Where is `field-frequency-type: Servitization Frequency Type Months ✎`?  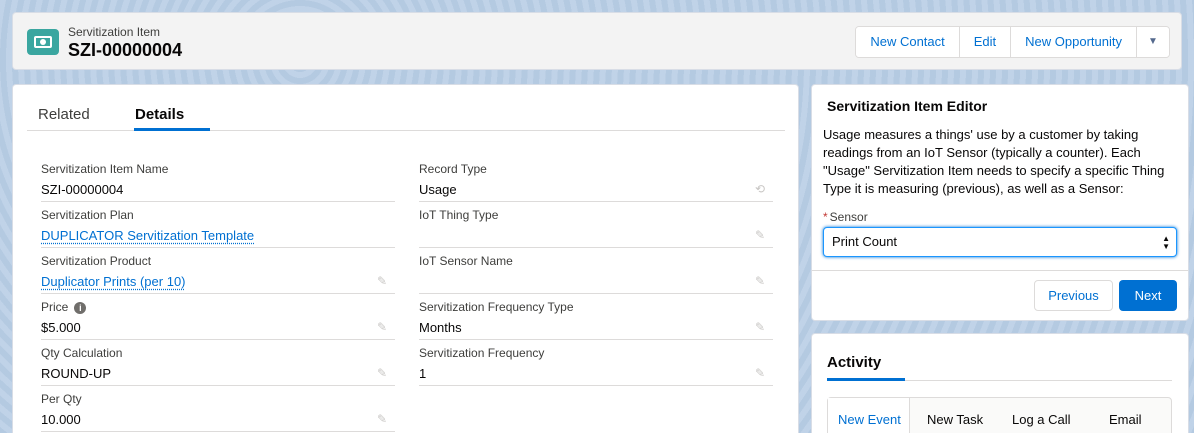 field-frequency-type: Servitization Frequency Type Months ✎ is located at coordinates (596, 317).